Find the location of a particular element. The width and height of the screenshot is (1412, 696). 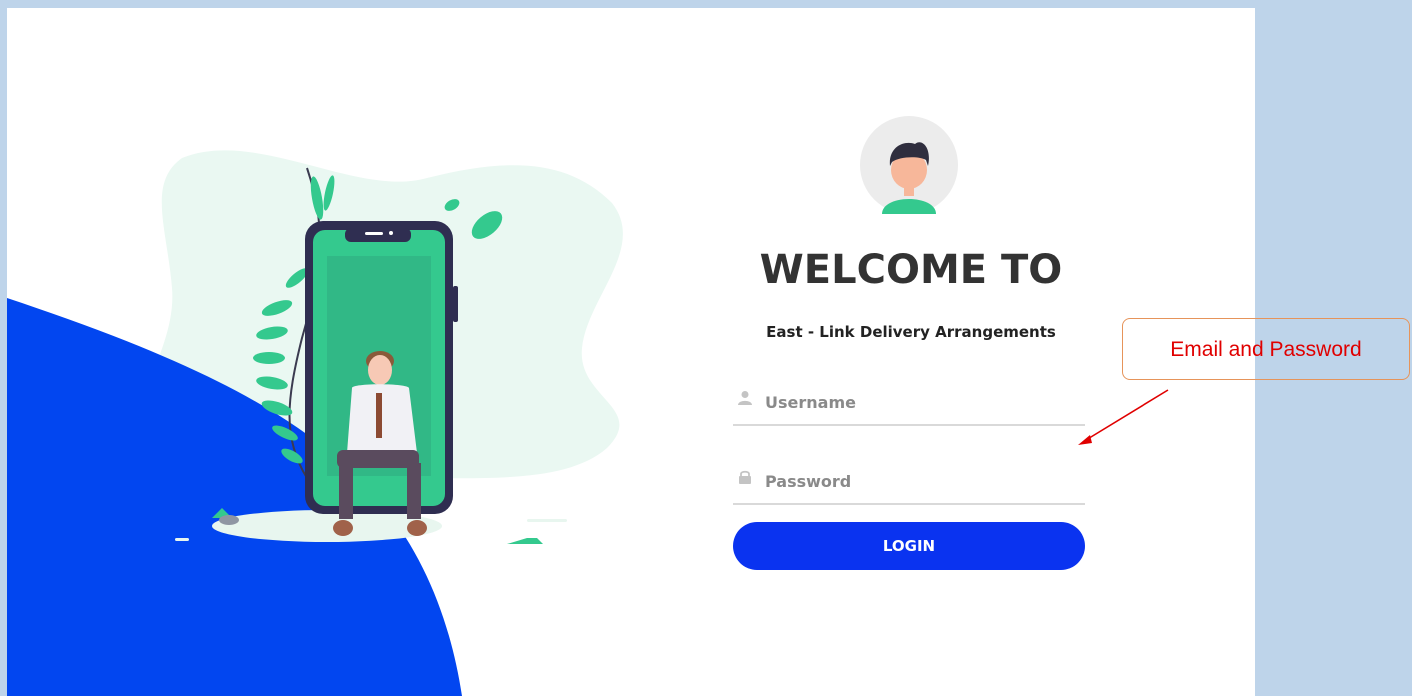

username-field is located at coordinates (910, 405).